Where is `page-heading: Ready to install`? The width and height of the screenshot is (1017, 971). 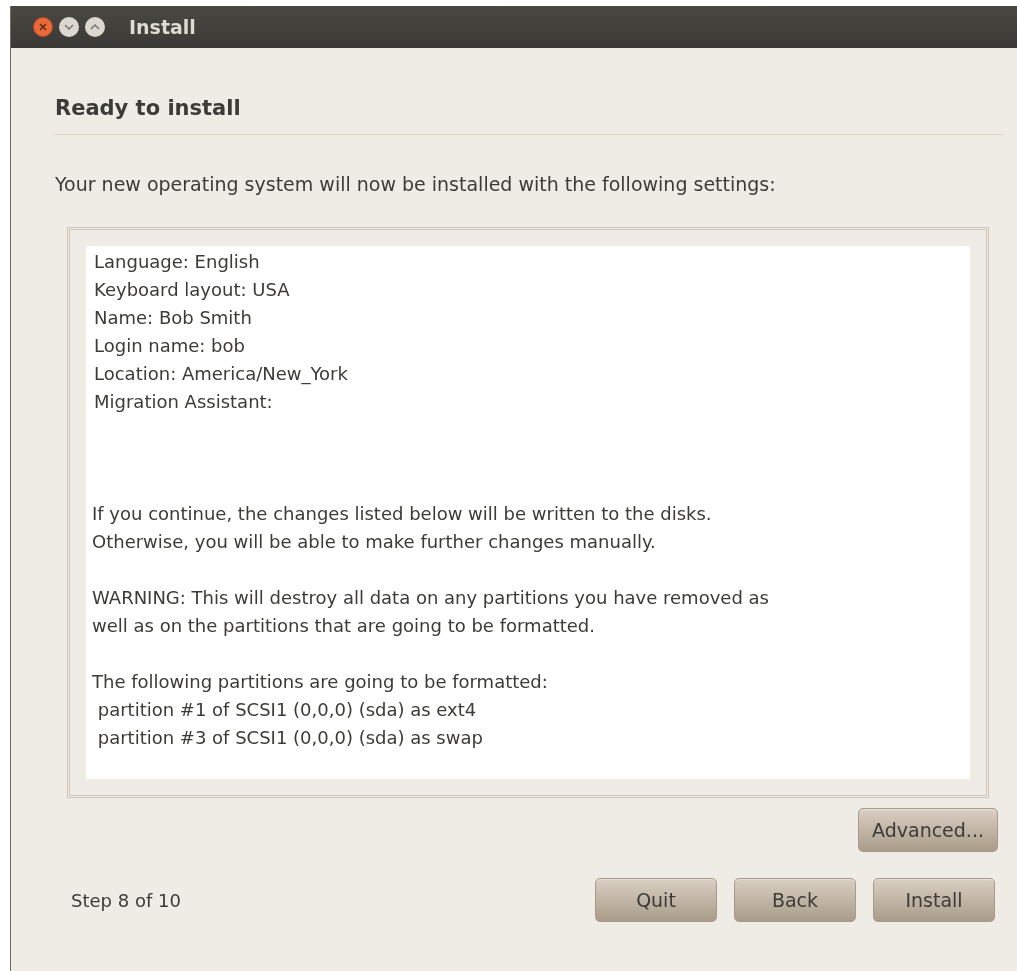 page-heading: Ready to install is located at coordinates (148, 108).